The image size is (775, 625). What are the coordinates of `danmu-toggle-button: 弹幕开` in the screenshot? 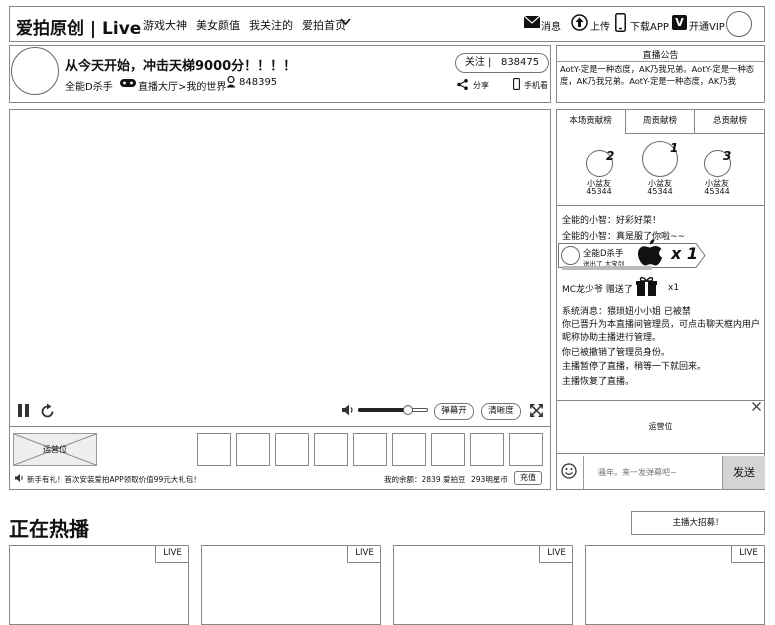 It's located at (454, 411).